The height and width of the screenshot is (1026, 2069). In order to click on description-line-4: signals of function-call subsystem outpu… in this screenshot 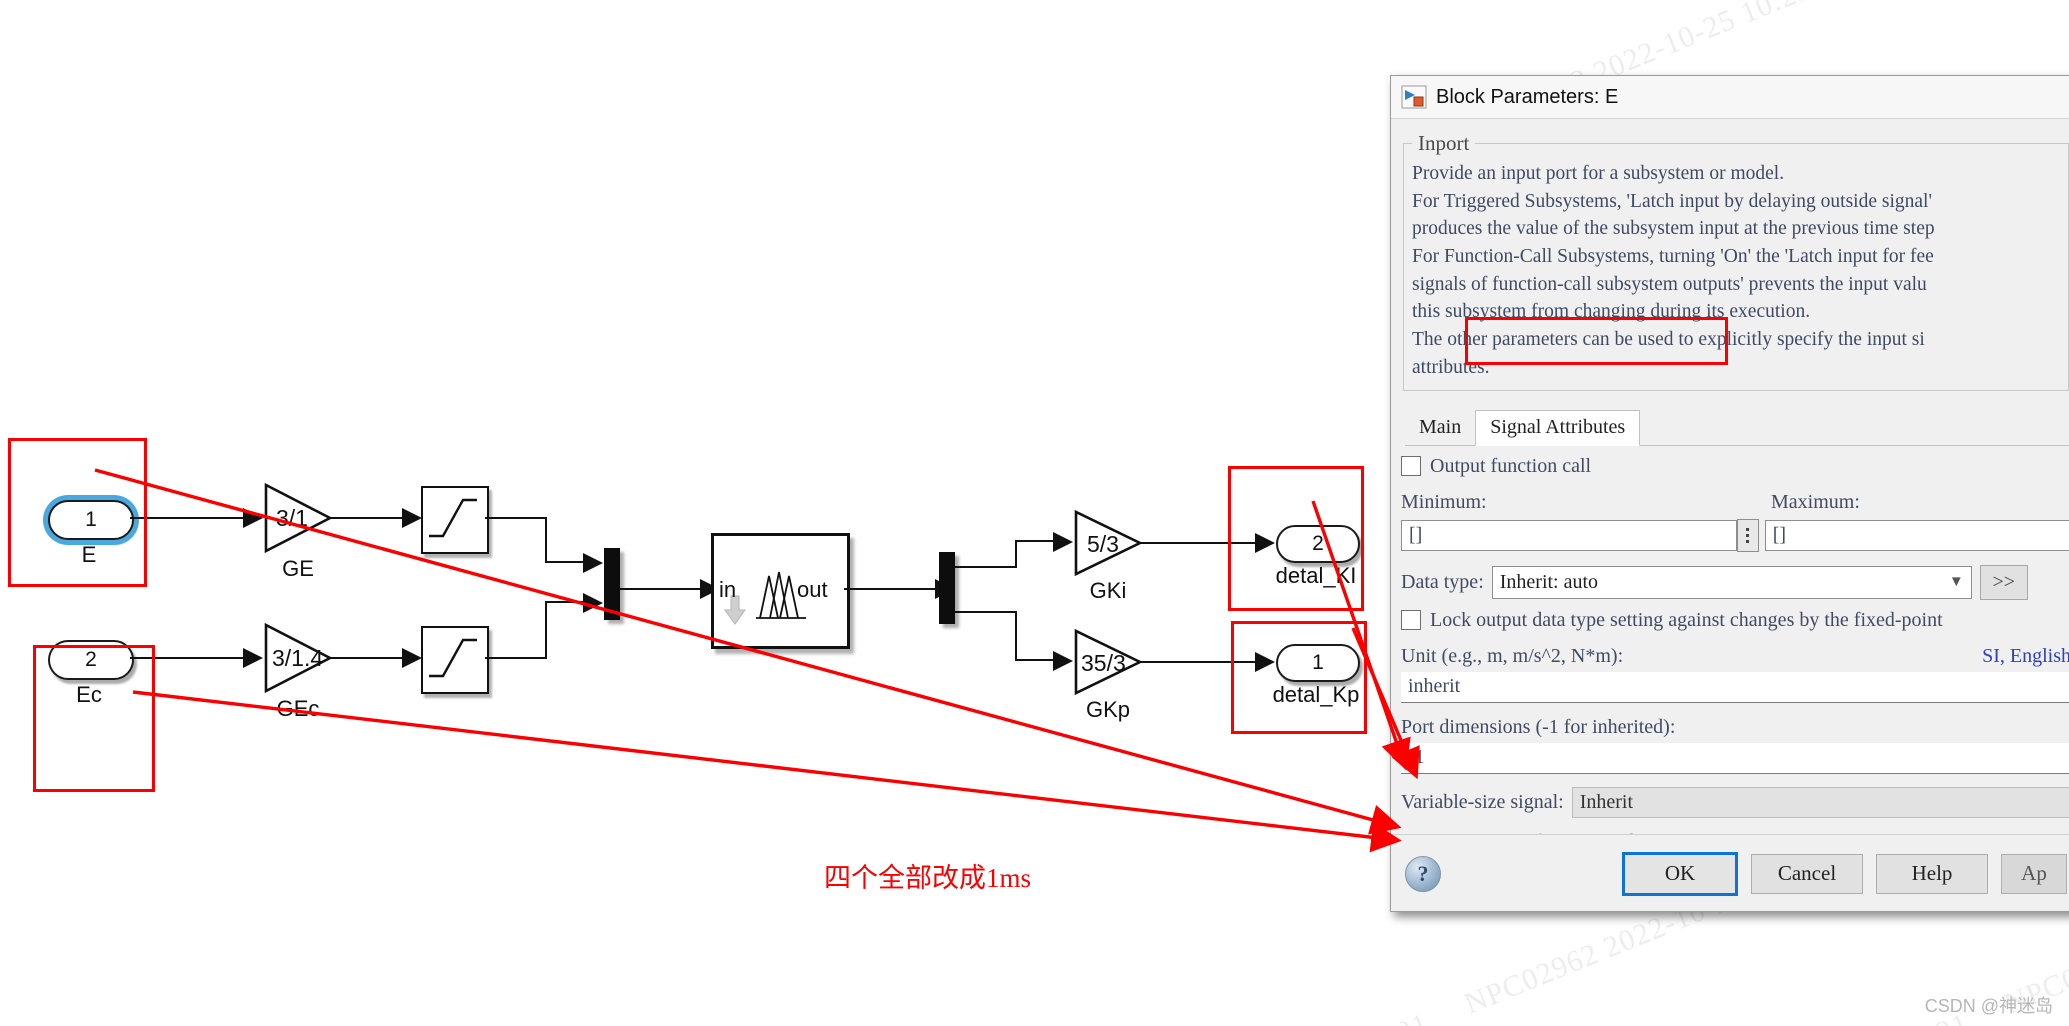, I will do `click(1669, 284)`.